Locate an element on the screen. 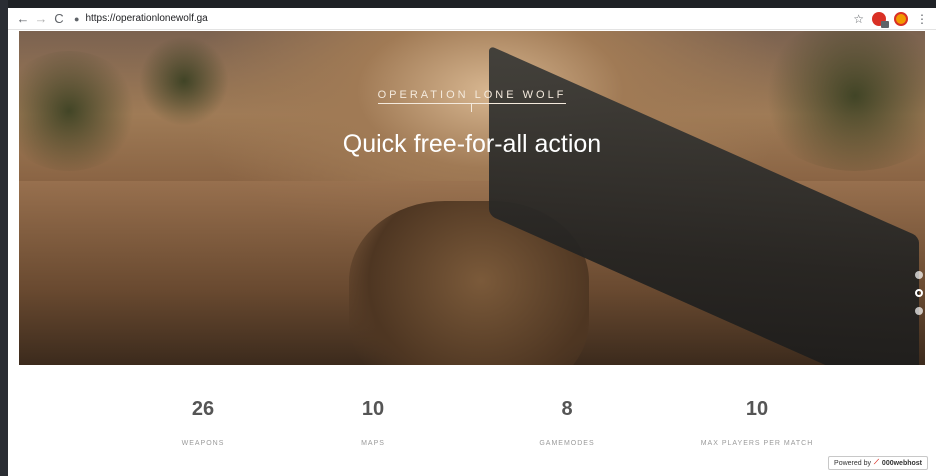 This screenshot has width=936, height=476. window-titlebar is located at coordinates (472, 4).